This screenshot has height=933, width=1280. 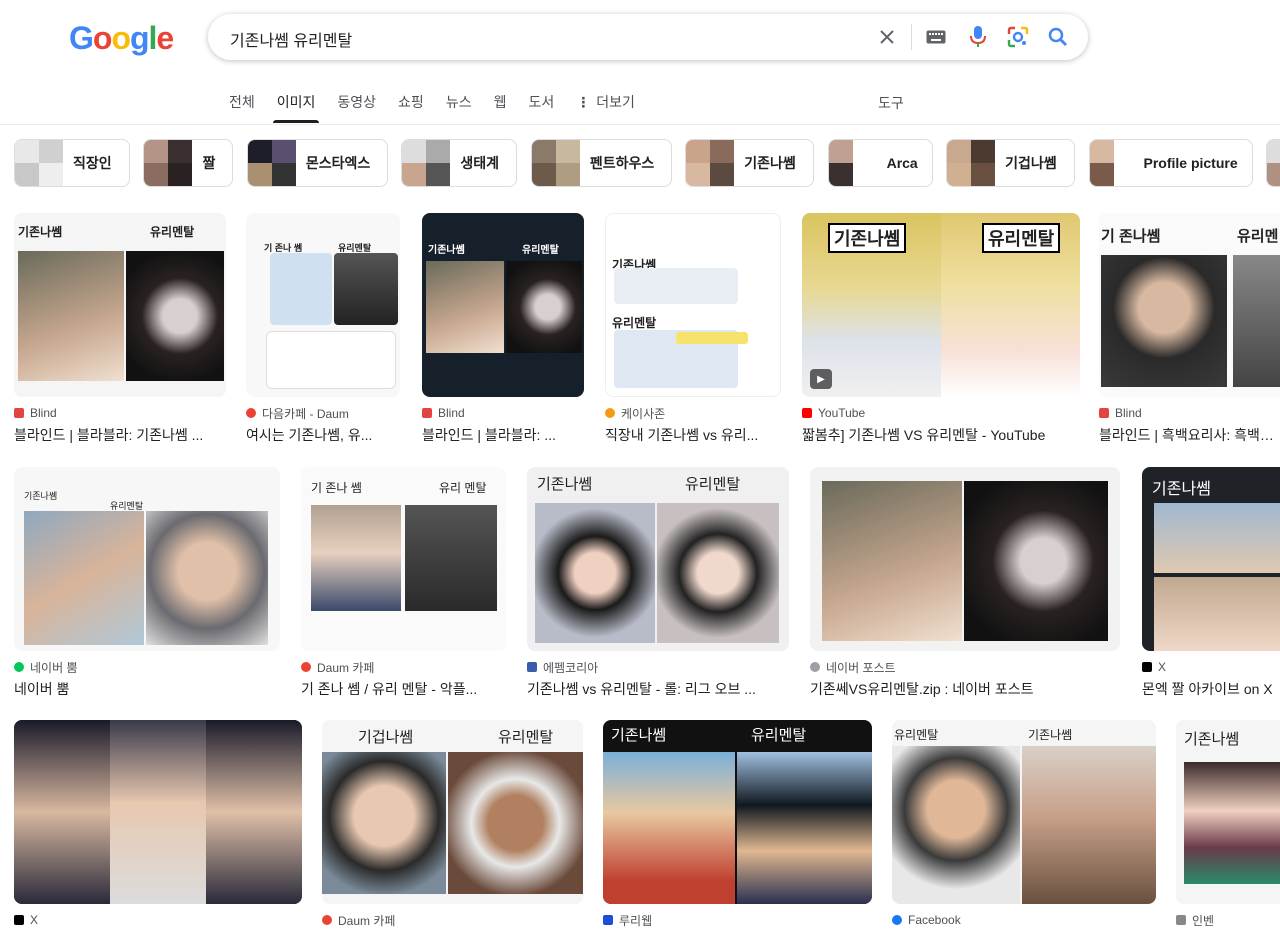 What do you see at coordinates (965, 667) in the screenshot?
I see `result-source: 네이버 포스트` at bounding box center [965, 667].